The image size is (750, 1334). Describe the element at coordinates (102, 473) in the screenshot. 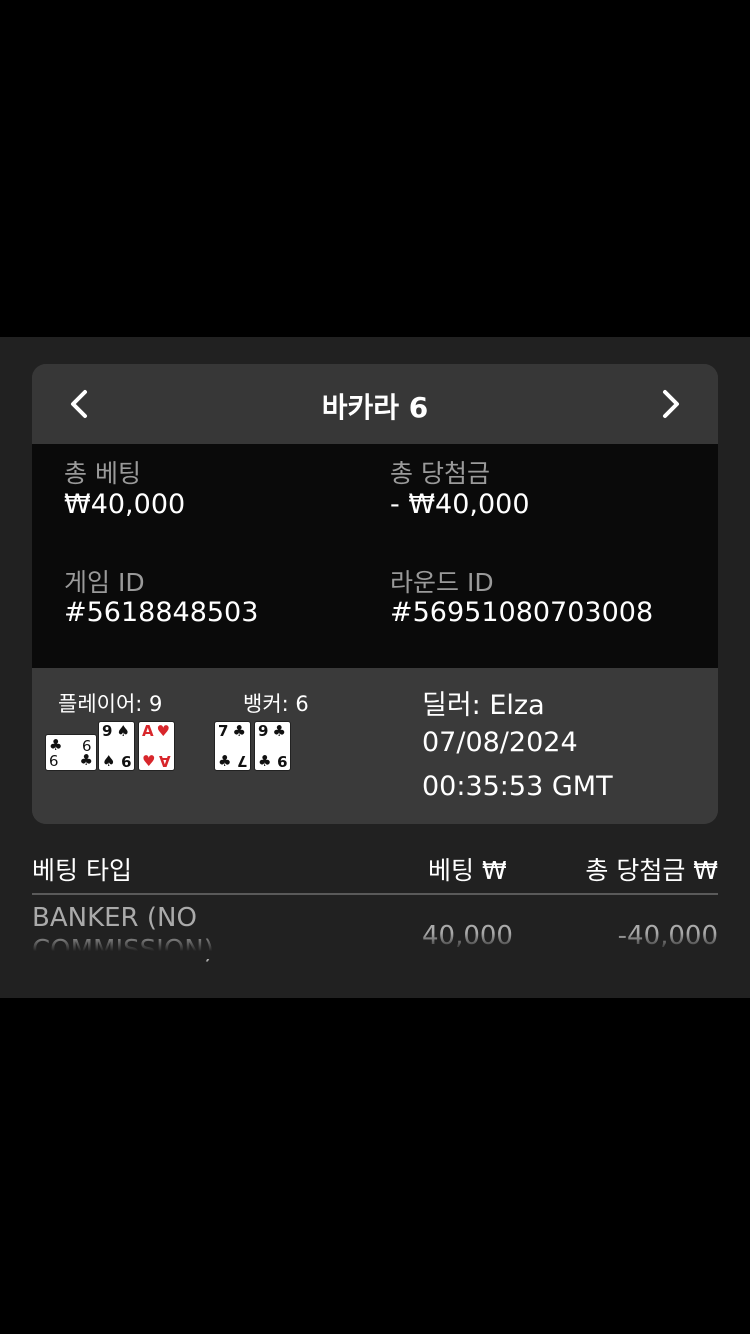

I see `total-bet-label: 총 베팅` at that location.